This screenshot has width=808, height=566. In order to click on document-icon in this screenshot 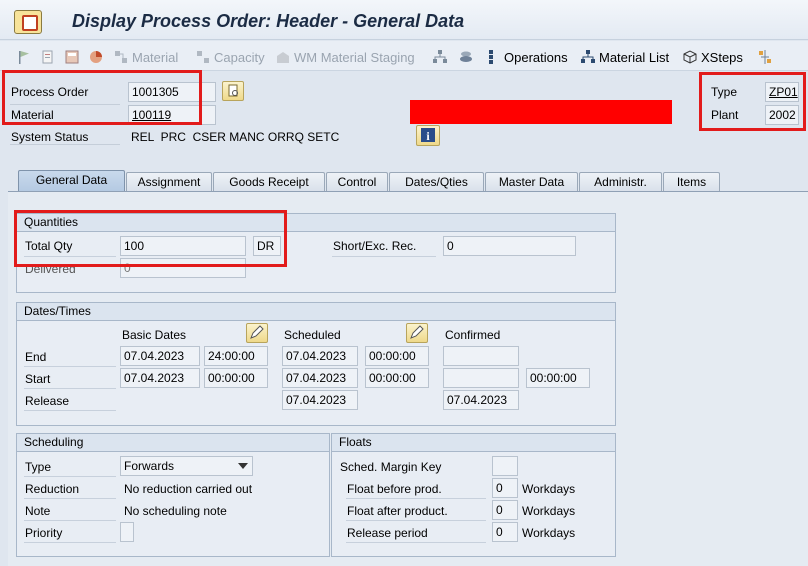, I will do `click(47, 57)`.